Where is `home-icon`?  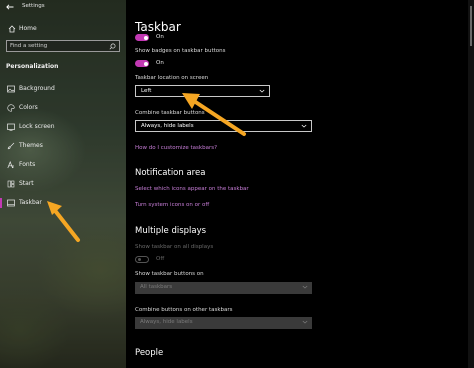
home-icon is located at coordinates (12, 29).